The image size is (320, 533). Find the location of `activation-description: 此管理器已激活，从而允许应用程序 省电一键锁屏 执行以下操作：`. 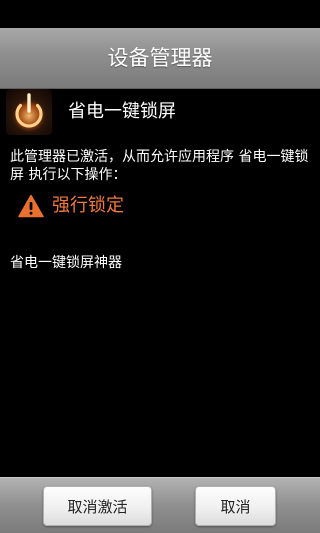

activation-description: 此管理器已激活，从而允许应用程序 省电一键锁屏 执行以下操作： is located at coordinates (159, 166).